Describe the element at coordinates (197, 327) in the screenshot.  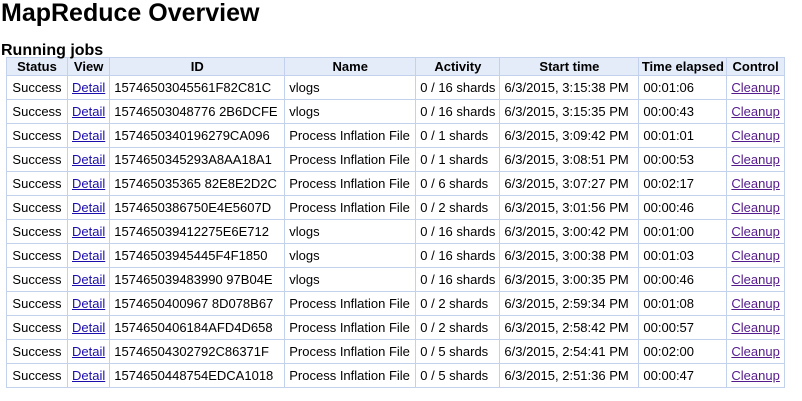
I see `job-id: 1574650406184AFD4D658` at that location.